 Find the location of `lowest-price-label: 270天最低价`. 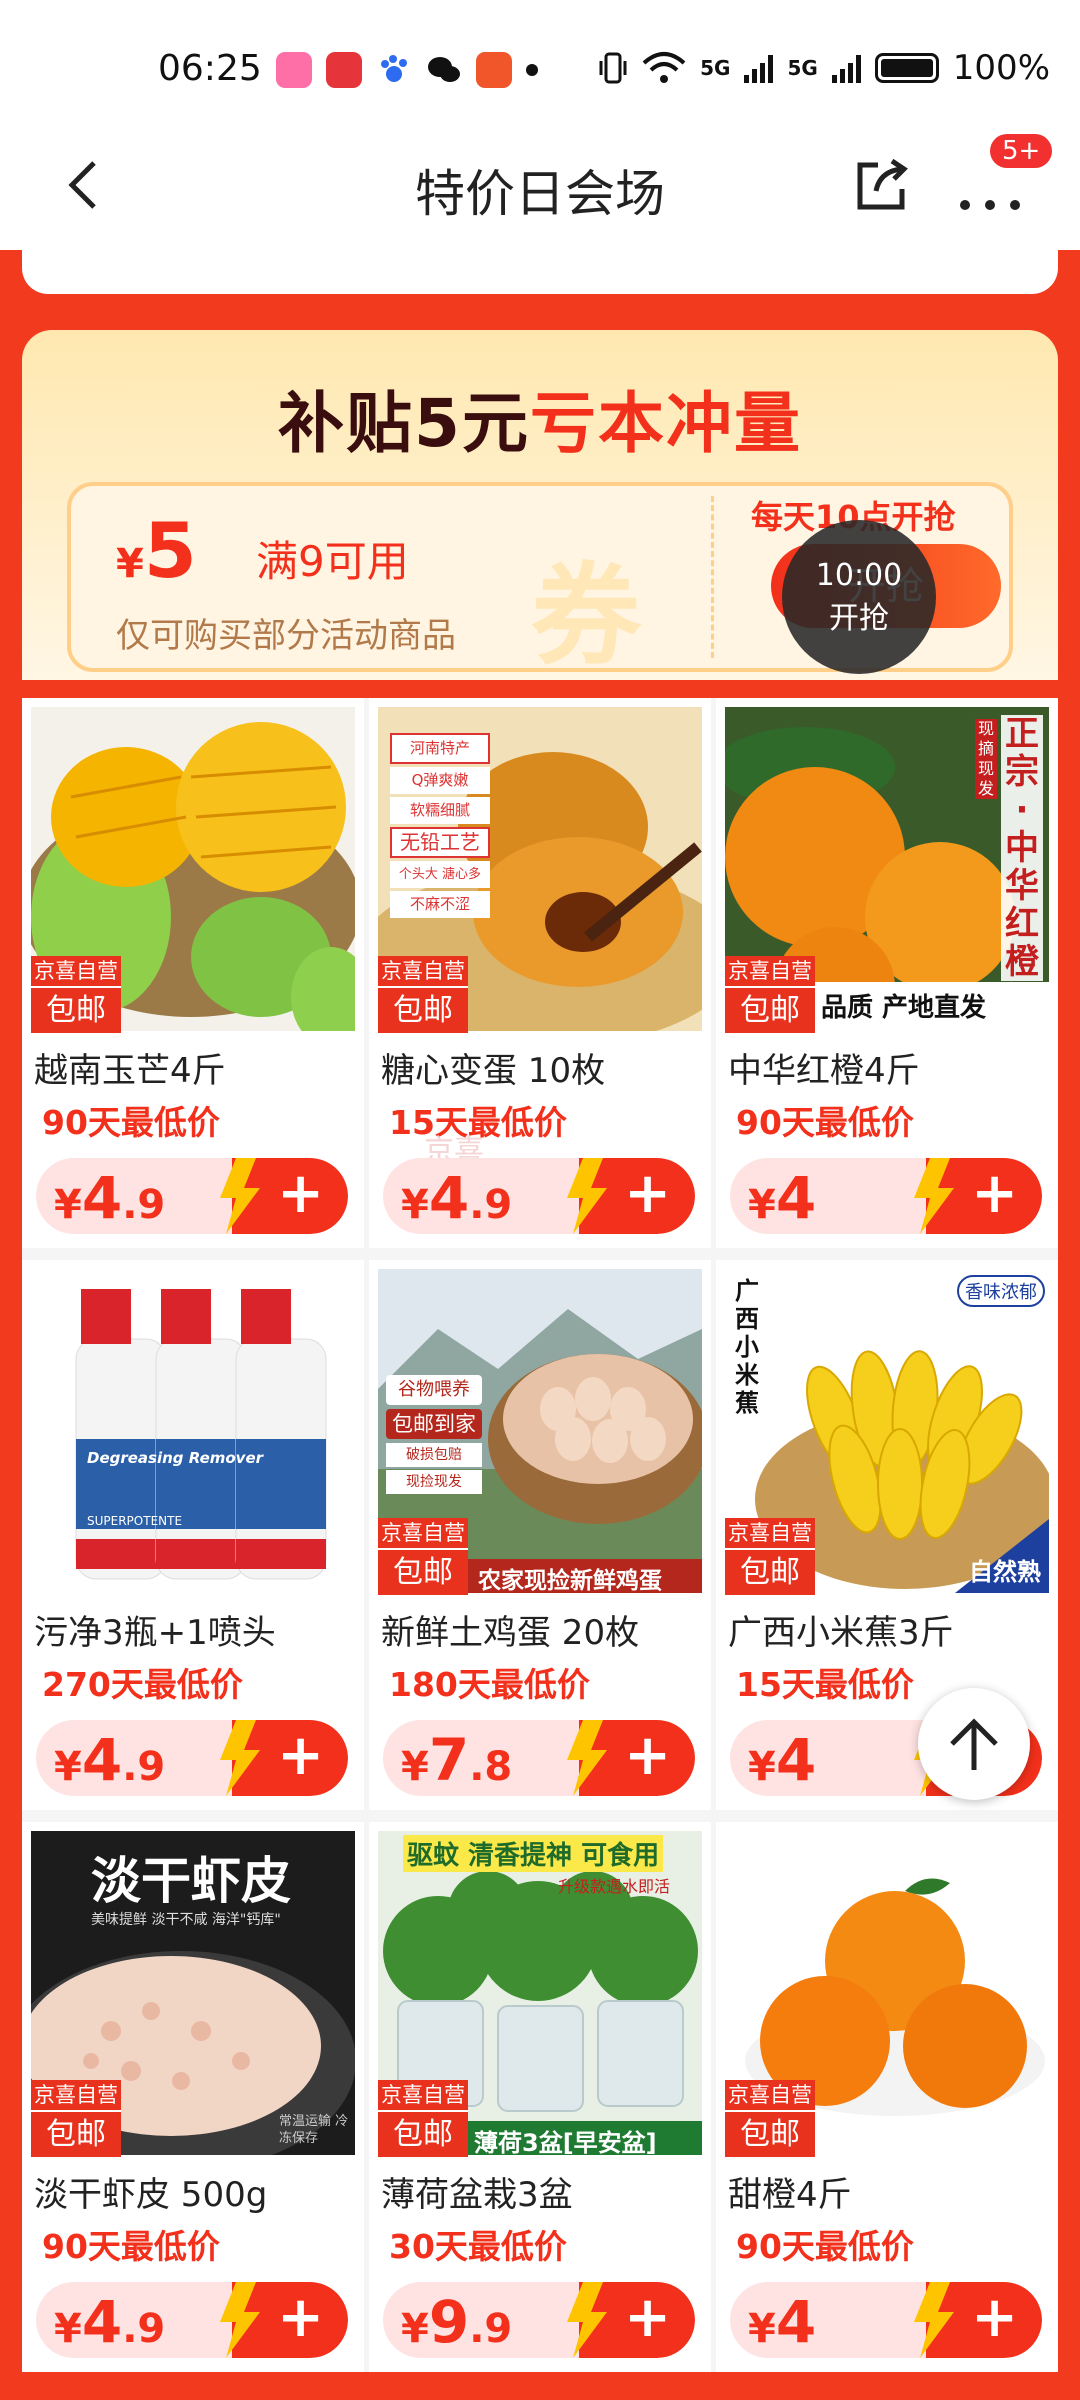

lowest-price-label: 270天最低价 is located at coordinates (142, 1684).